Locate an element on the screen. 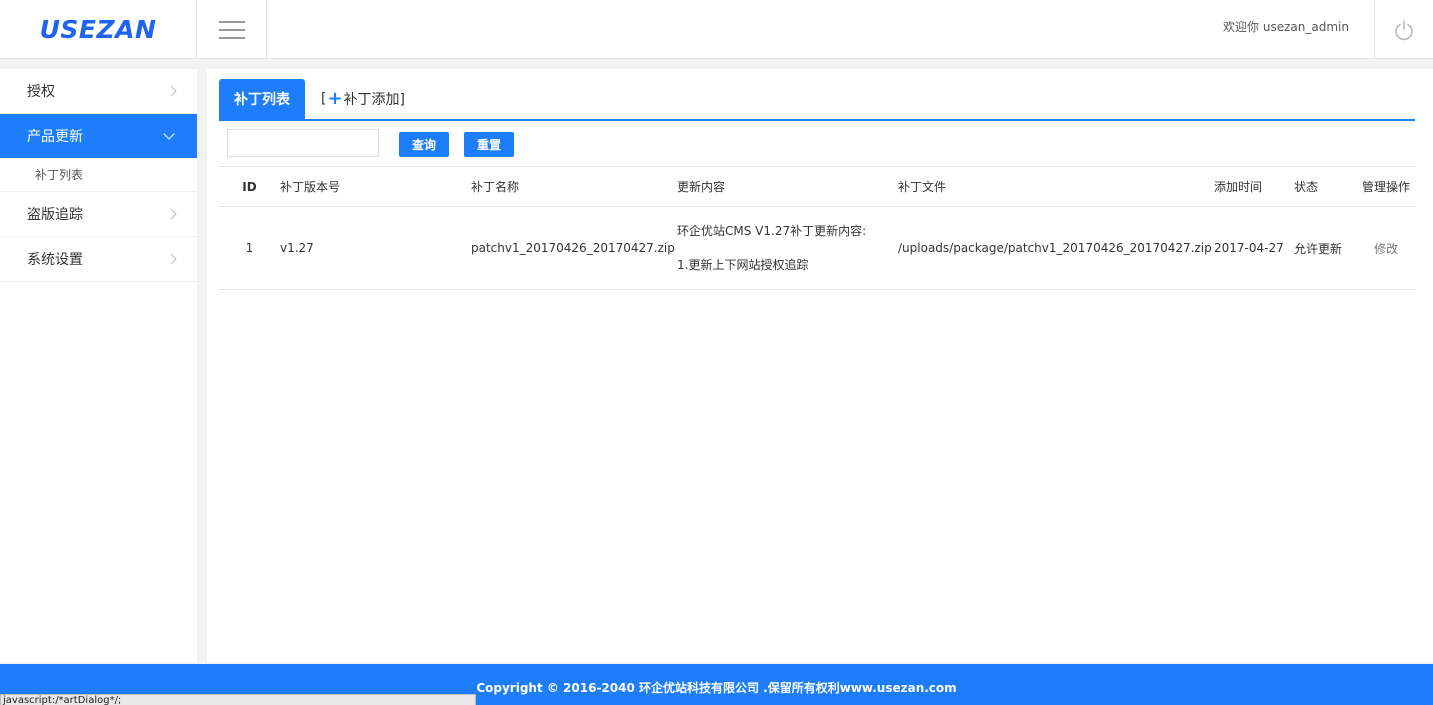 The width and height of the screenshot is (1433, 705). logo: USEZAN is located at coordinates (98, 29).